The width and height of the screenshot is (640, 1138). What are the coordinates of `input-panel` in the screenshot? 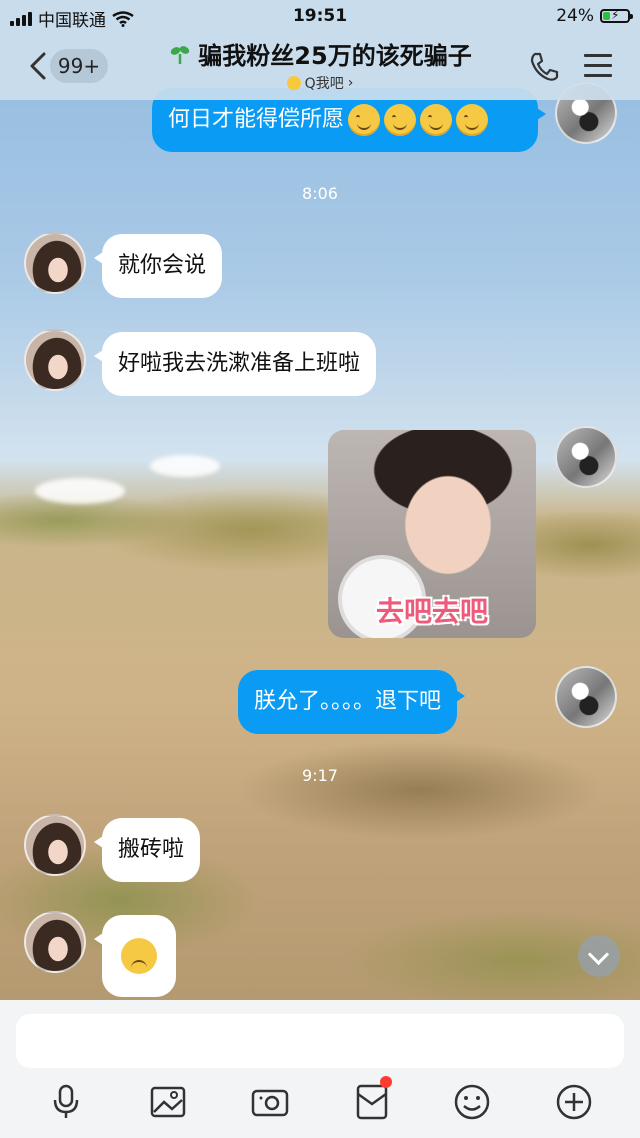 It's located at (320, 1069).